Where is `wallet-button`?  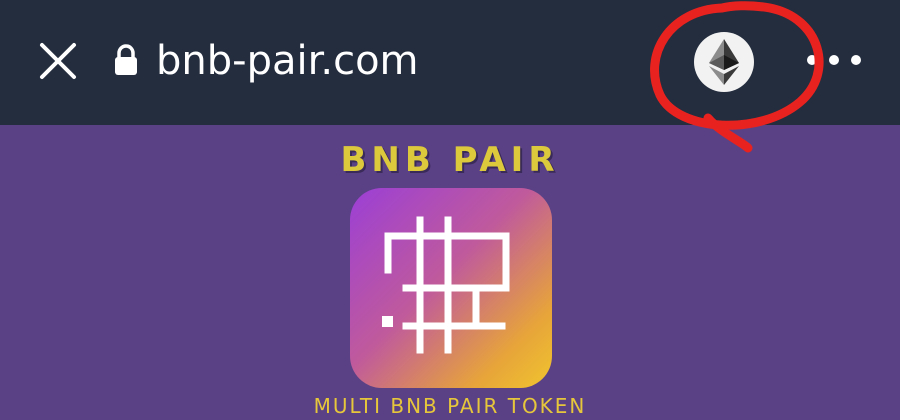
wallet-button is located at coordinates (724, 62).